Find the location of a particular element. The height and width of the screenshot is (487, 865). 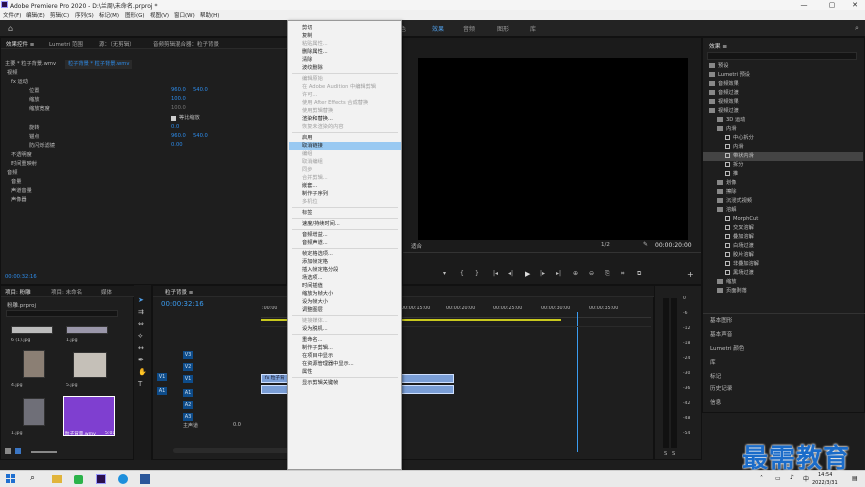

workspace-effects: 效果 is located at coordinates (438, 28).